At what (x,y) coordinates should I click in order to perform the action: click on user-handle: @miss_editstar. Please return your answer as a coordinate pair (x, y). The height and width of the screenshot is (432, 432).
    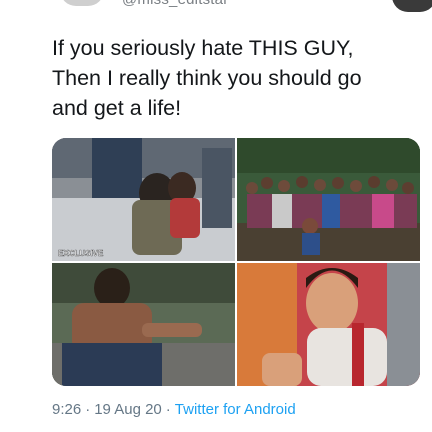
    Looking at the image, I should click on (175, 4).